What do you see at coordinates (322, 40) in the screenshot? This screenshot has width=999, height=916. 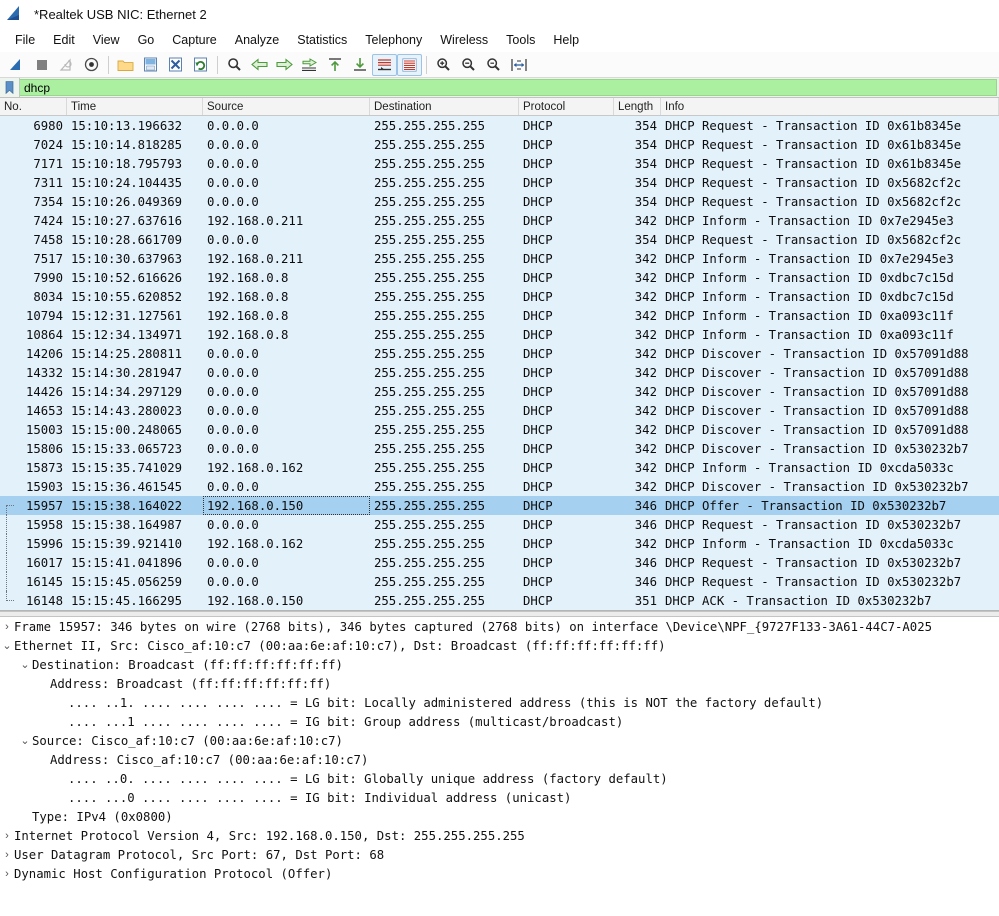 I see `menu-item-statistics: Statistics` at bounding box center [322, 40].